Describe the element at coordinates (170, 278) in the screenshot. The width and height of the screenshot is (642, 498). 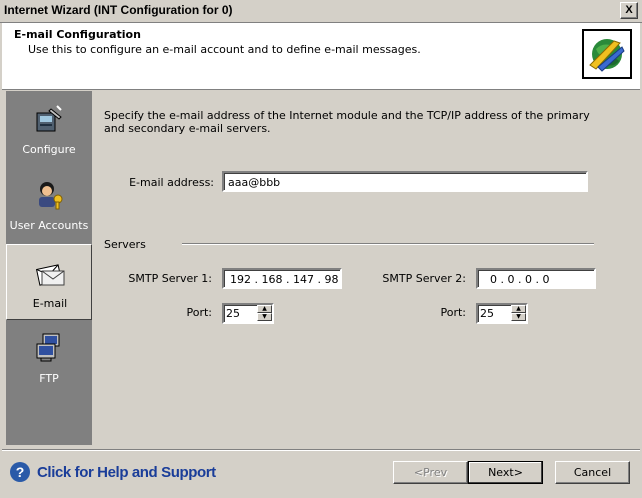
I see `smtp-server-1-label: SMTP Server 1:` at that location.